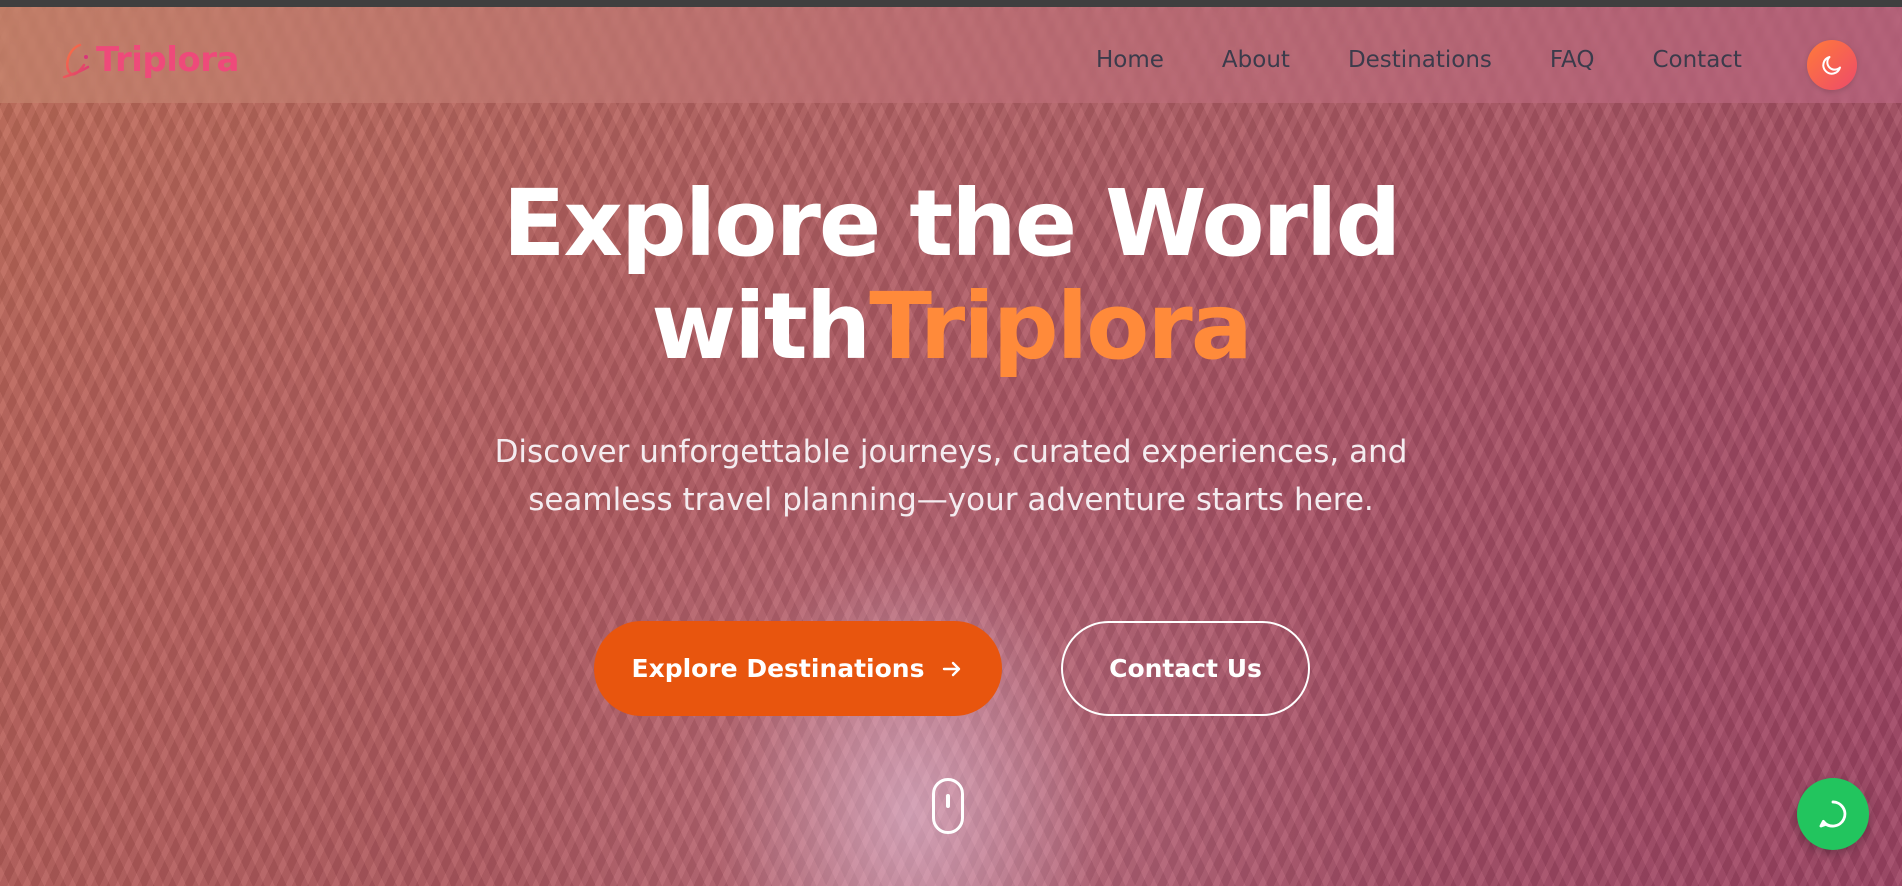 Image resolution: width=1902 pixels, height=886 pixels. I want to click on nav-destinations: Destinations, so click(1420, 60).